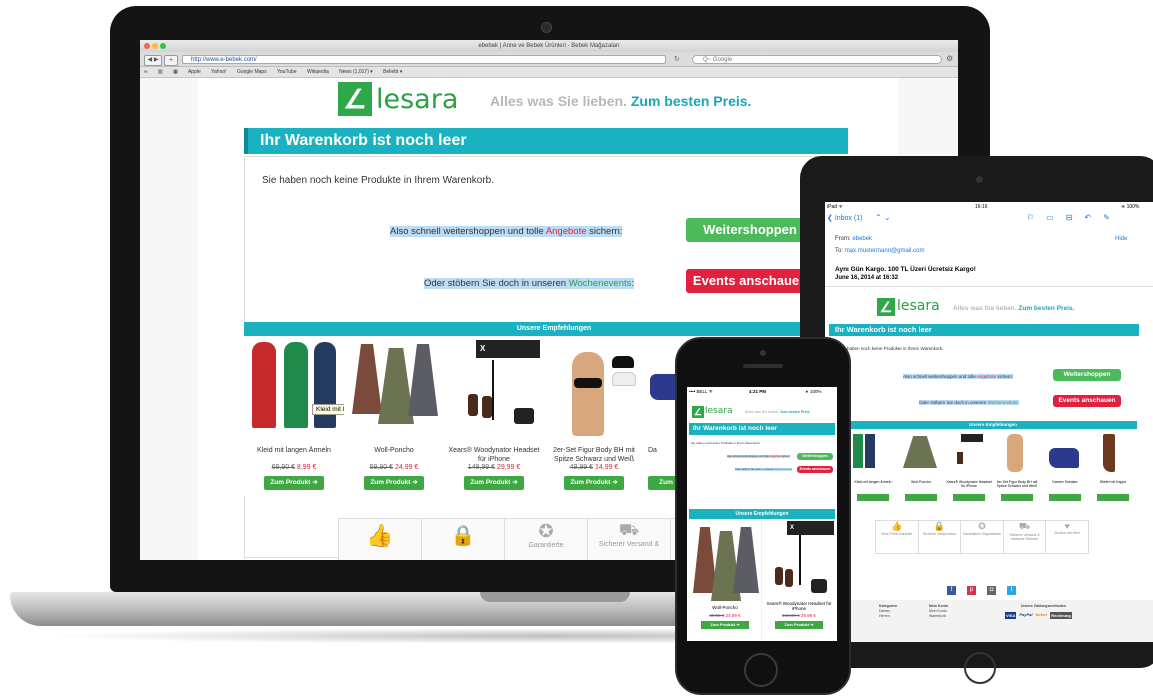  I want to click on tablet-product-card: Damen Sneaker, so click(1065, 472).